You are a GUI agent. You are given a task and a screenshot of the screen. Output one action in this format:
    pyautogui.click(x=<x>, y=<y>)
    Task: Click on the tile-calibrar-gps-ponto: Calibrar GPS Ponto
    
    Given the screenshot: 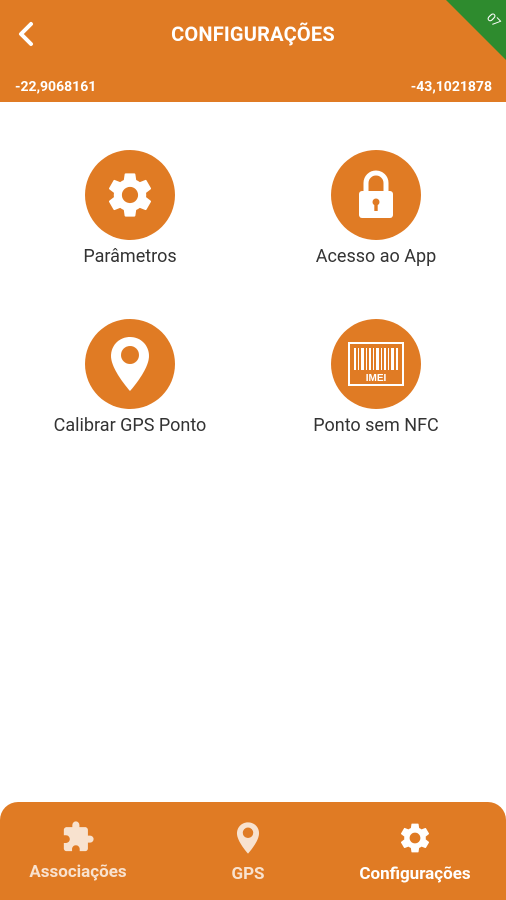 What is the action you would take?
    pyautogui.click(x=130, y=377)
    